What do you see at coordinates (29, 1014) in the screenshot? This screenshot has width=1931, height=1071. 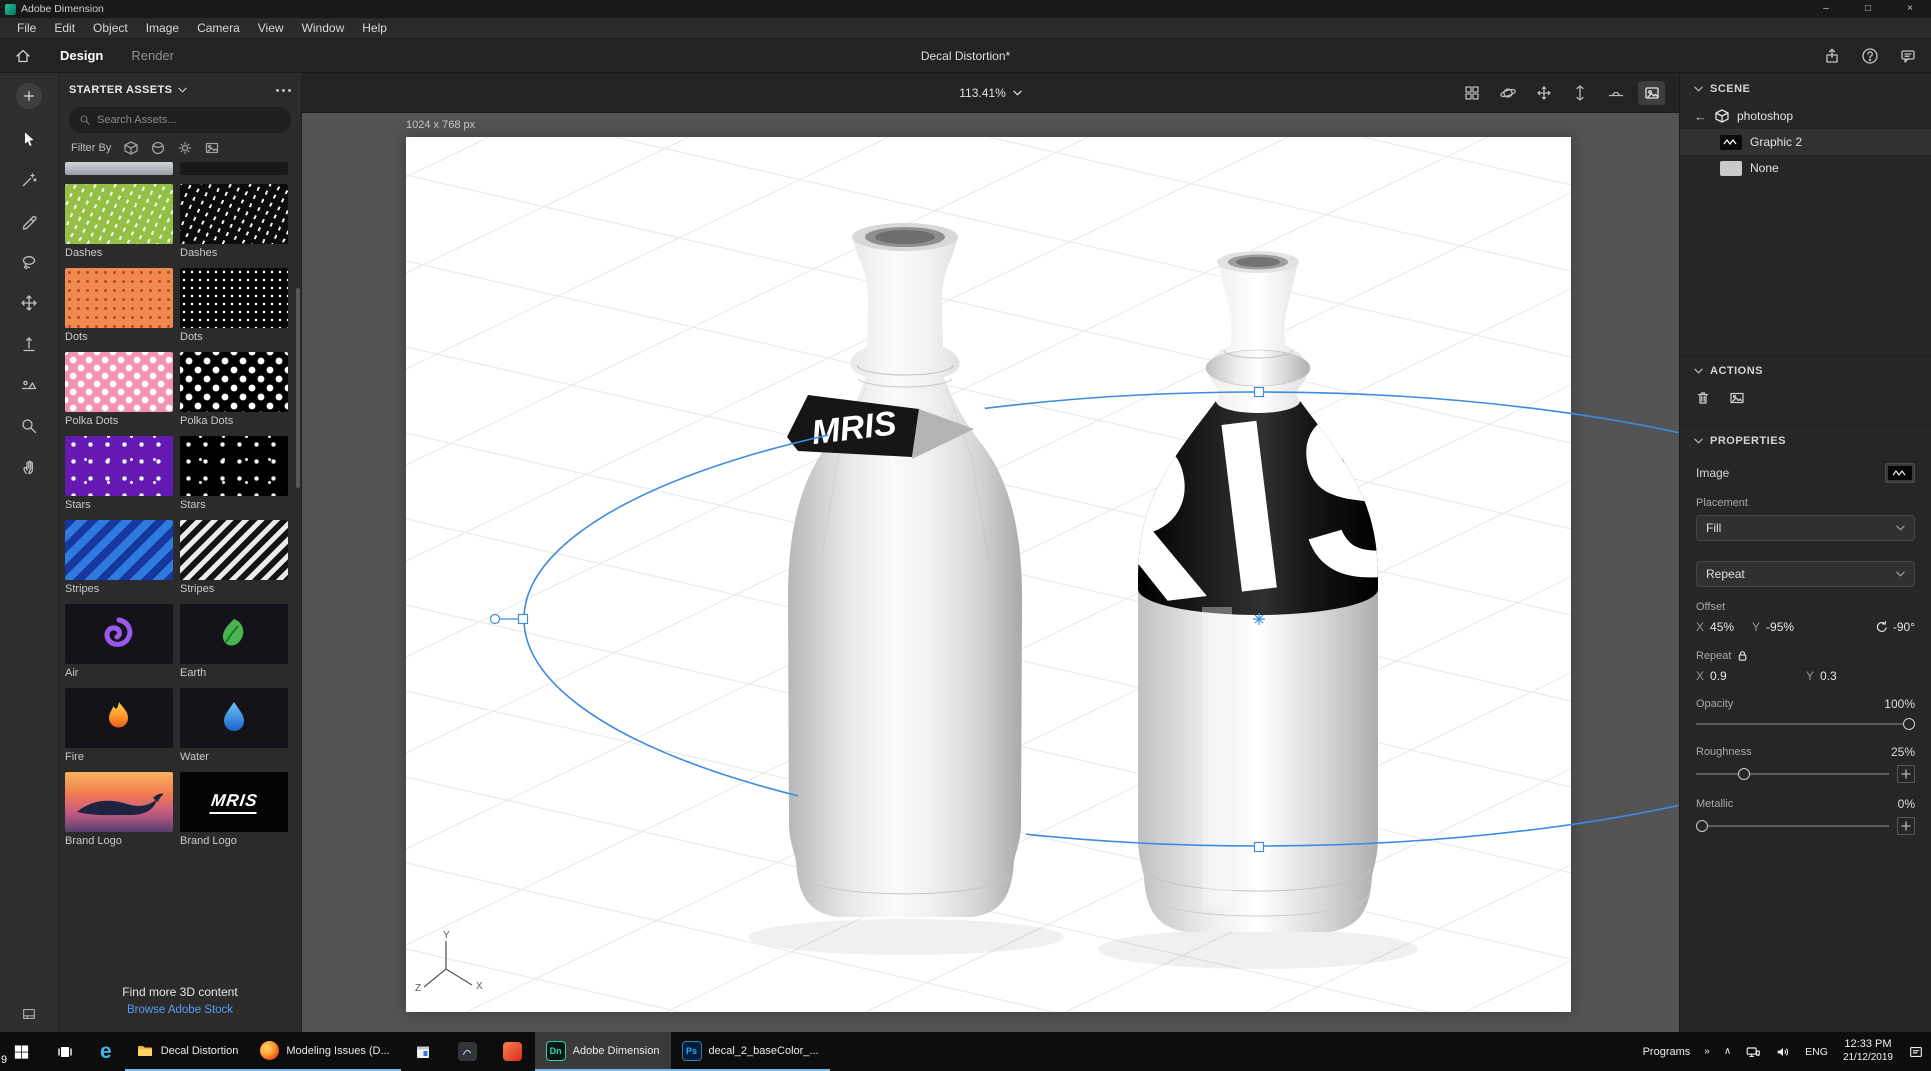 I see `panel-toggle-button` at bounding box center [29, 1014].